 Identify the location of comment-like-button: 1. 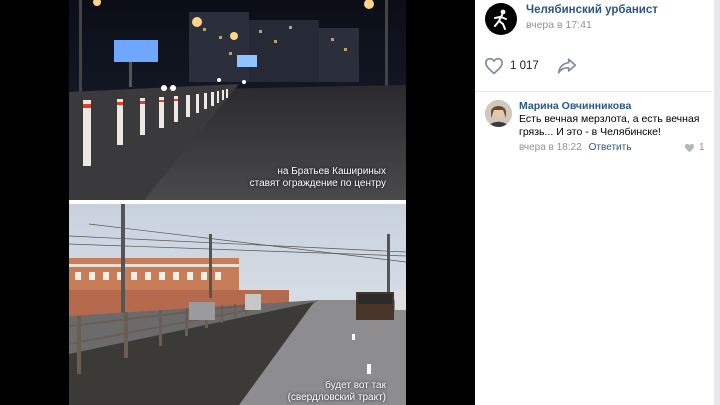
(694, 147).